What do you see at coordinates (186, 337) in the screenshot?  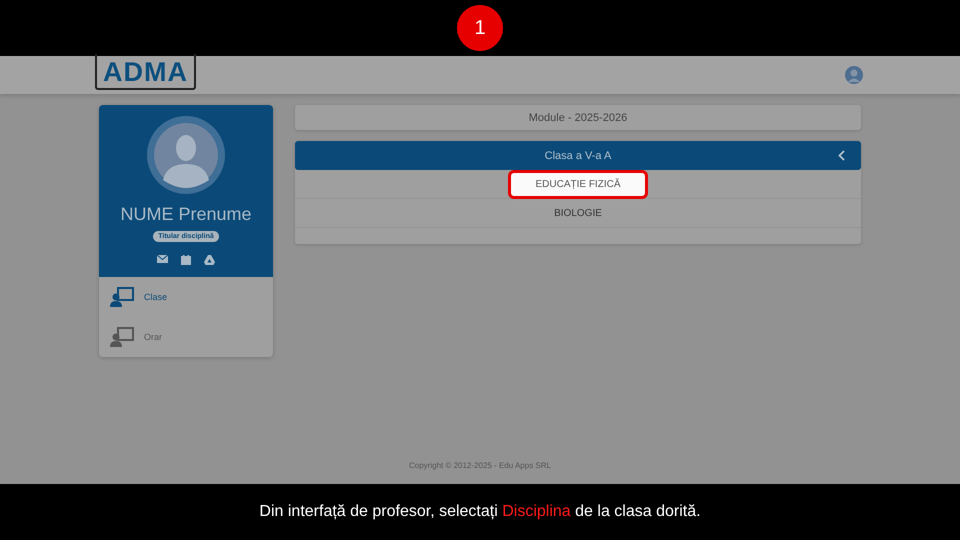 I see `sidebar-item: Orar` at bounding box center [186, 337].